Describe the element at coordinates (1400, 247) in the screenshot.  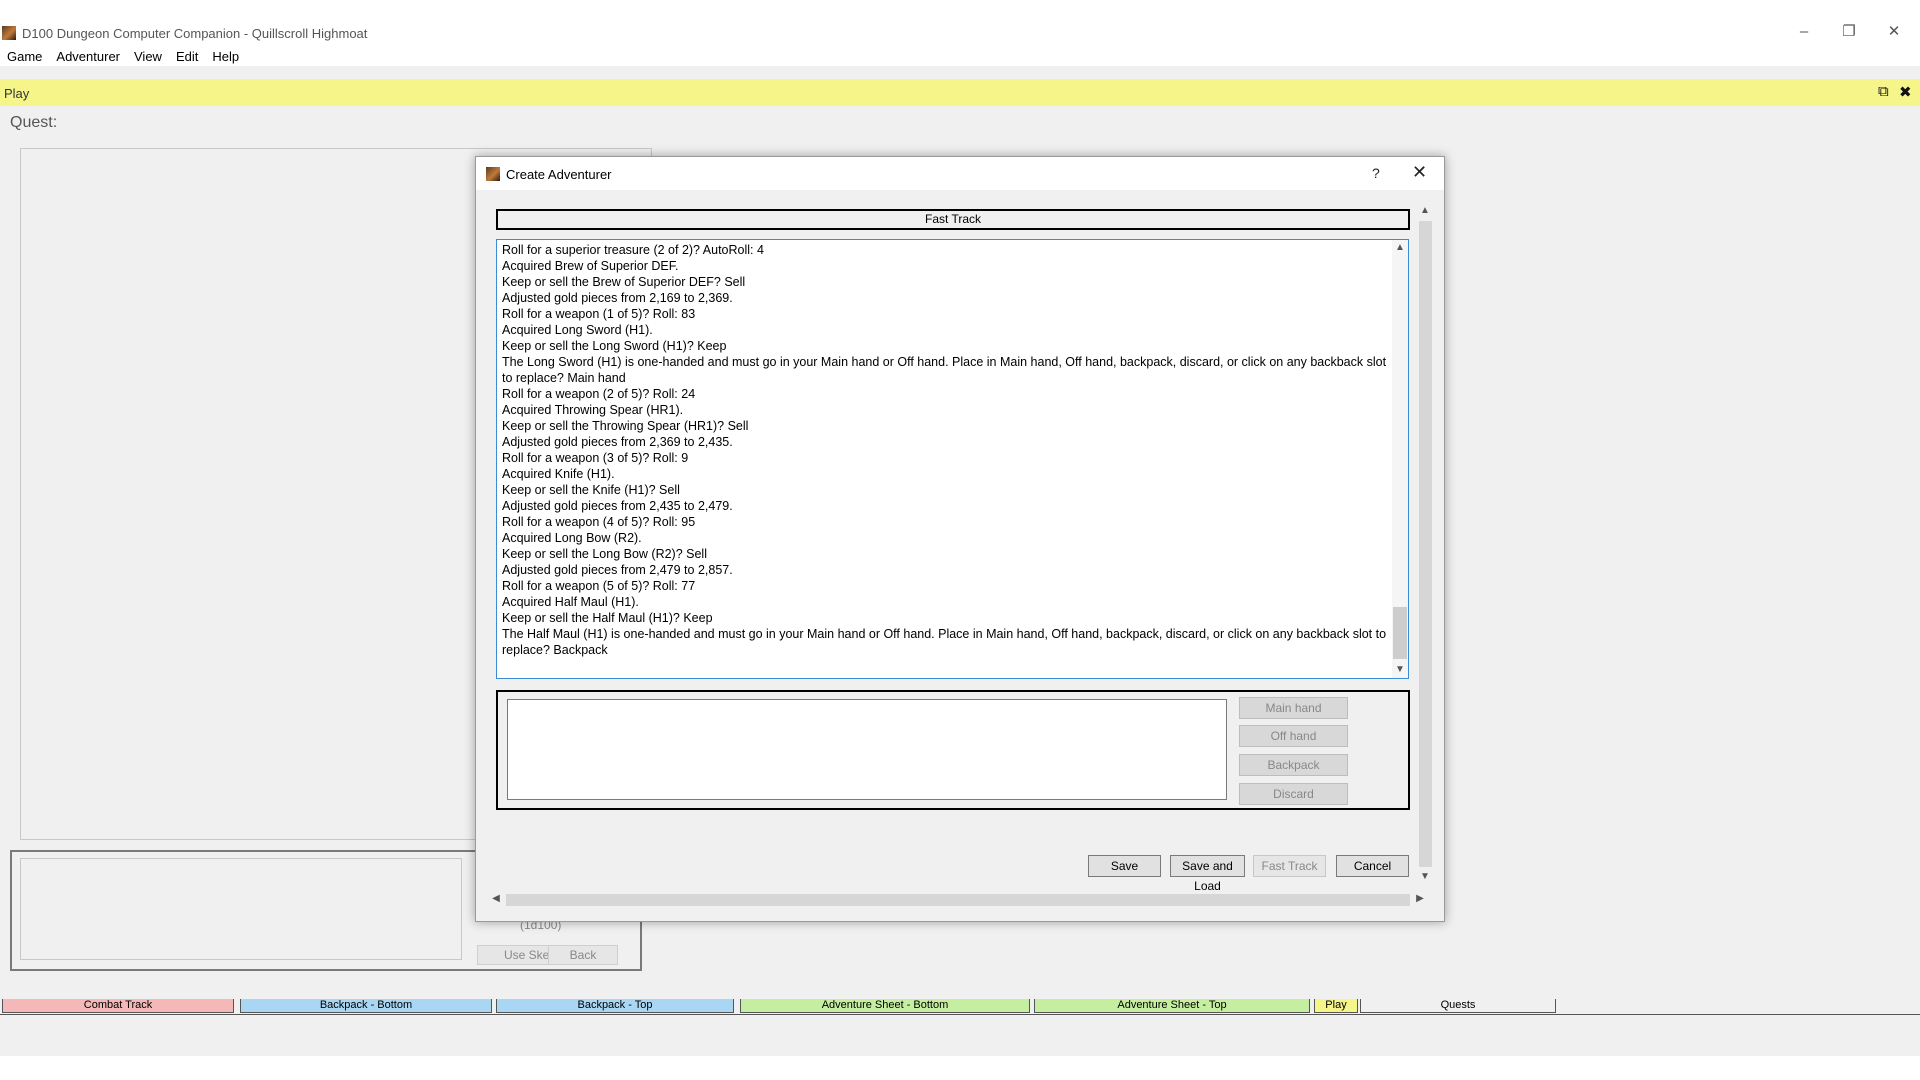
I see `scroll-up-icon: ▲` at that location.